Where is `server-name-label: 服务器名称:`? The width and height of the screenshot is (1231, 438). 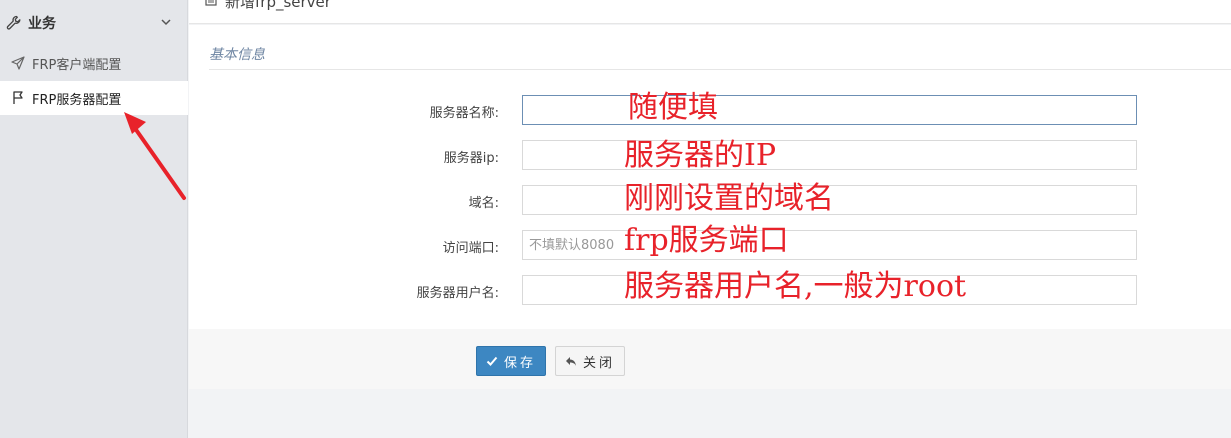
server-name-label: 服务器名称: is located at coordinates (464, 113).